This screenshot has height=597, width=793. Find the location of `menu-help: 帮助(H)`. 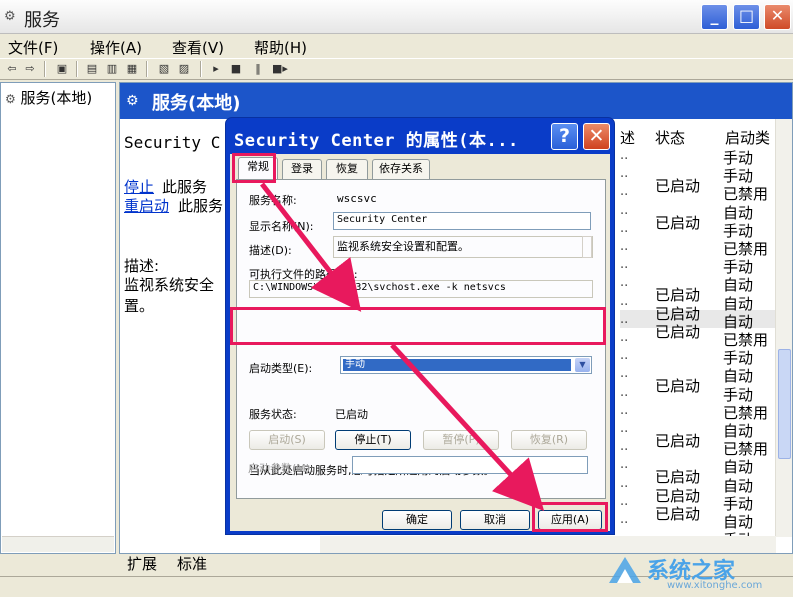

menu-help: 帮助(H) is located at coordinates (280, 47).